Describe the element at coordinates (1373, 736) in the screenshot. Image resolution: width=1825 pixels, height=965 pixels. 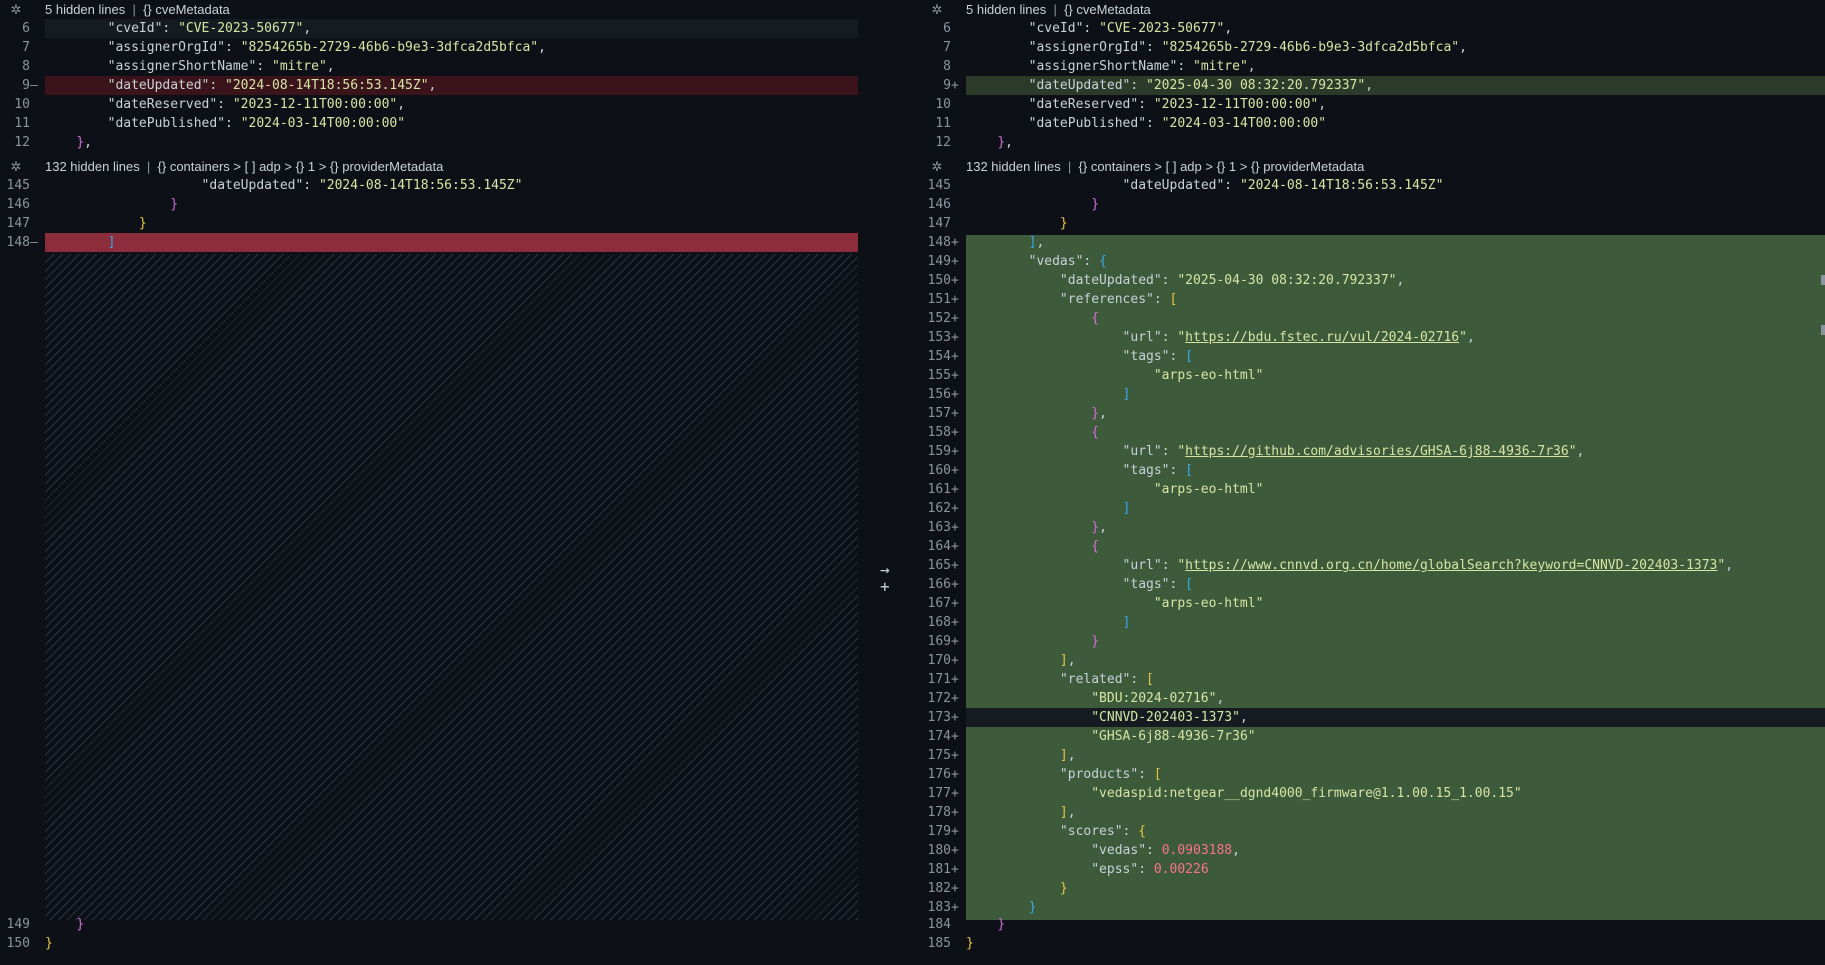
I see `code-line: 174 + "GHSA-6j88-4936-7r36"` at that location.